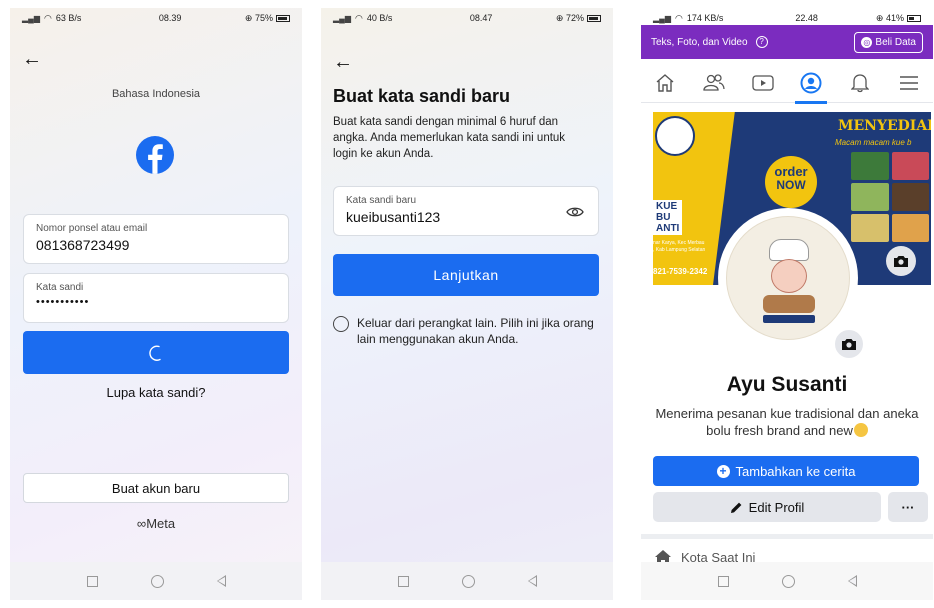 The image size is (934, 608). What do you see at coordinates (466, 275) in the screenshot?
I see `continue-button: Lanjutkan` at bounding box center [466, 275].